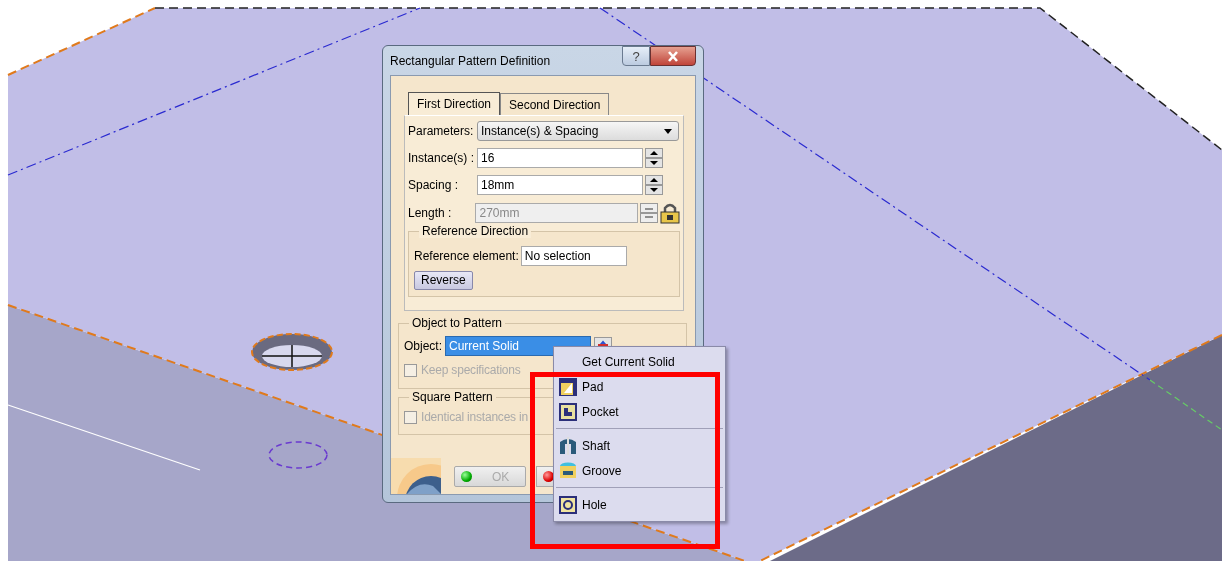  What do you see at coordinates (454, 103) in the screenshot?
I see `tab: First Direction` at bounding box center [454, 103].